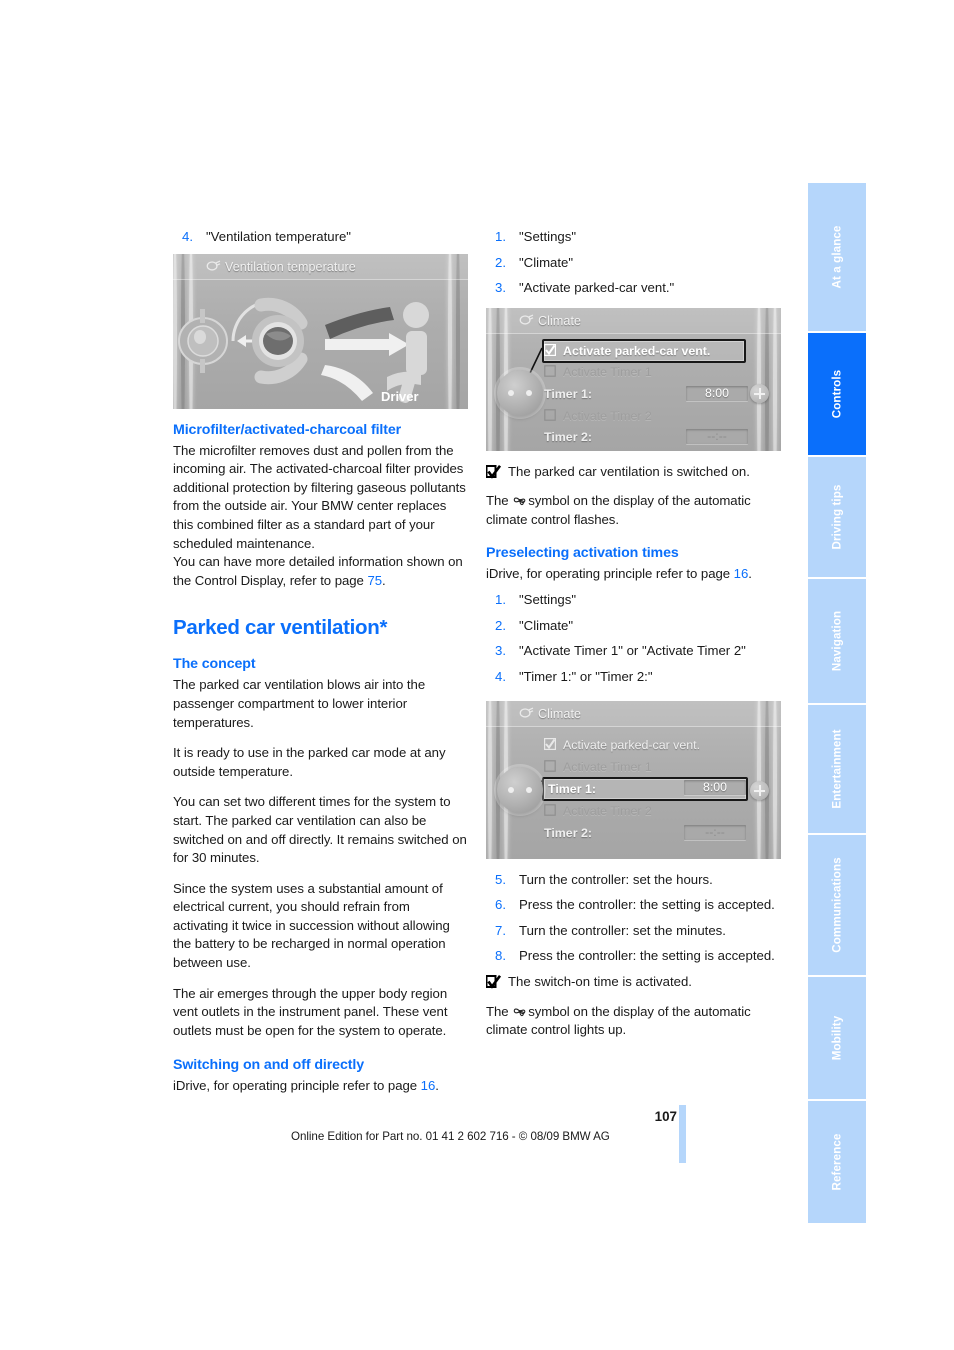 The height and width of the screenshot is (1350, 954). Describe the element at coordinates (428, 1085) in the screenshot. I see `page-reference-16-left: 16` at that location.